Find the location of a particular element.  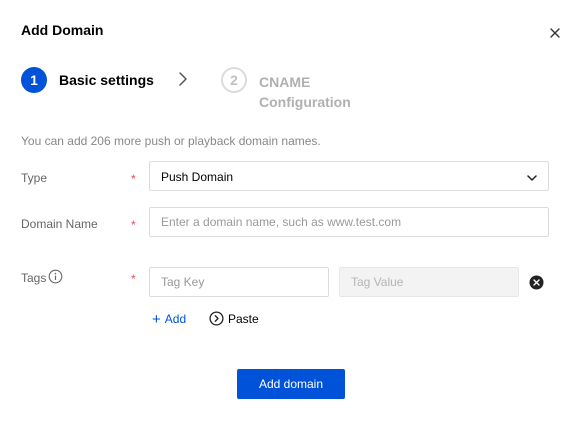

chevron-right-circle-icon is located at coordinates (216, 318).